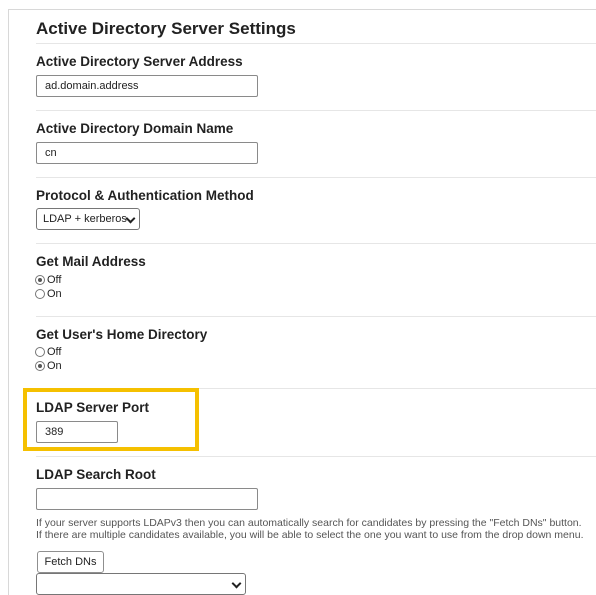  Describe the element at coordinates (54, 293) in the screenshot. I see `mail-address-on-label: On` at that location.